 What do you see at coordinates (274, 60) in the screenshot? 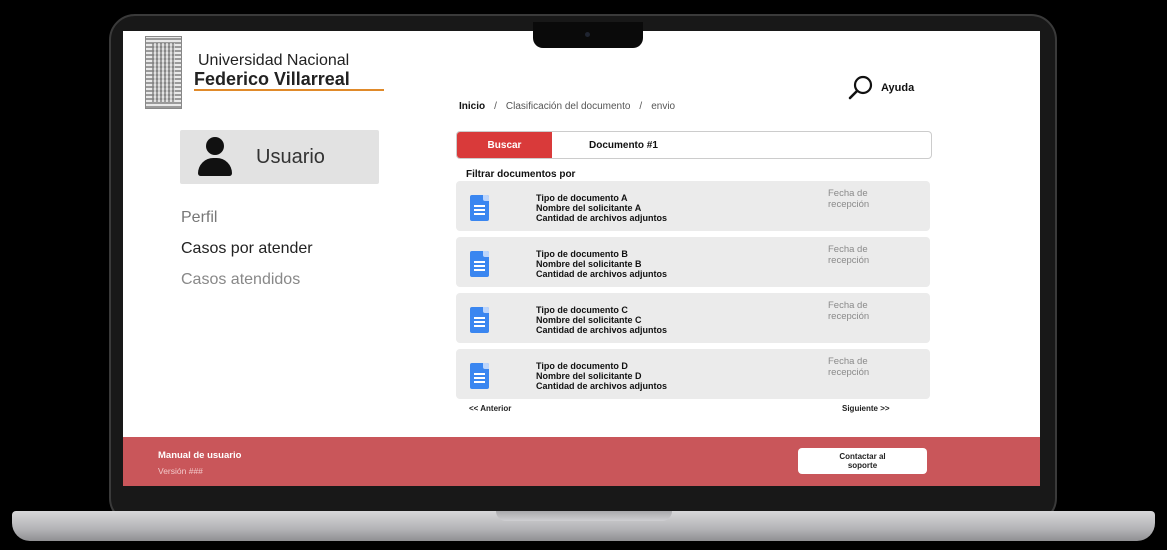
I see `university-name-line1: Universidad Nacional` at bounding box center [274, 60].